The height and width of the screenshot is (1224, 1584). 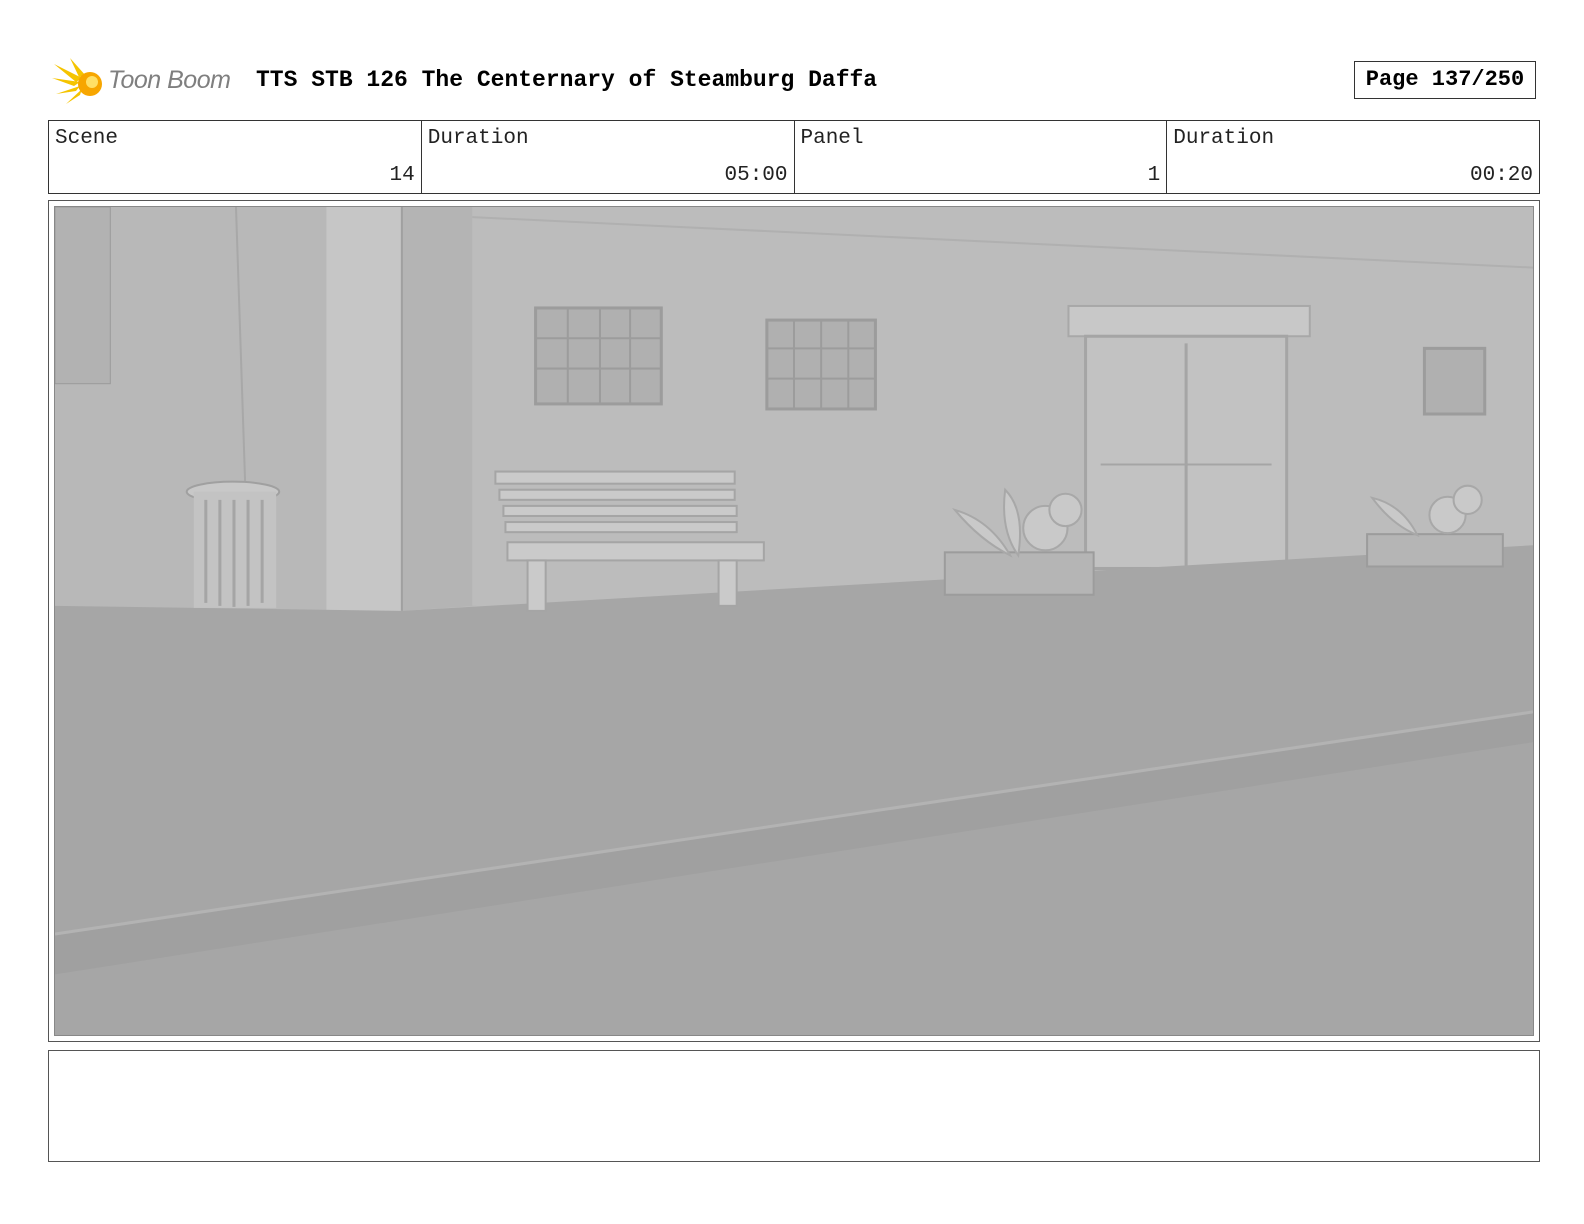 I want to click on panel-duration-label: Duration, so click(x=1224, y=138).